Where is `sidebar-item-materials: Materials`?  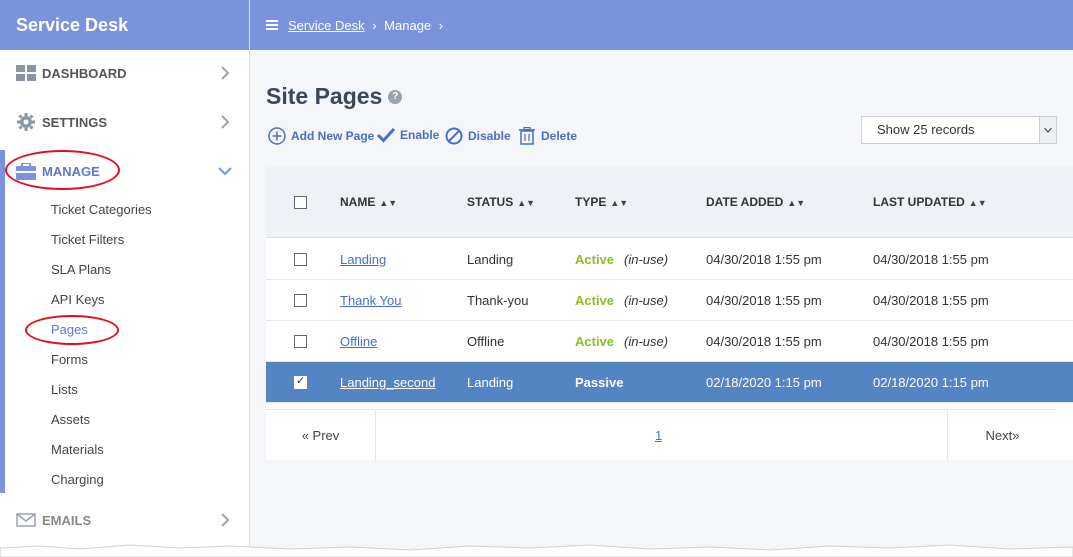
sidebar-item-materials: Materials is located at coordinates (77, 449).